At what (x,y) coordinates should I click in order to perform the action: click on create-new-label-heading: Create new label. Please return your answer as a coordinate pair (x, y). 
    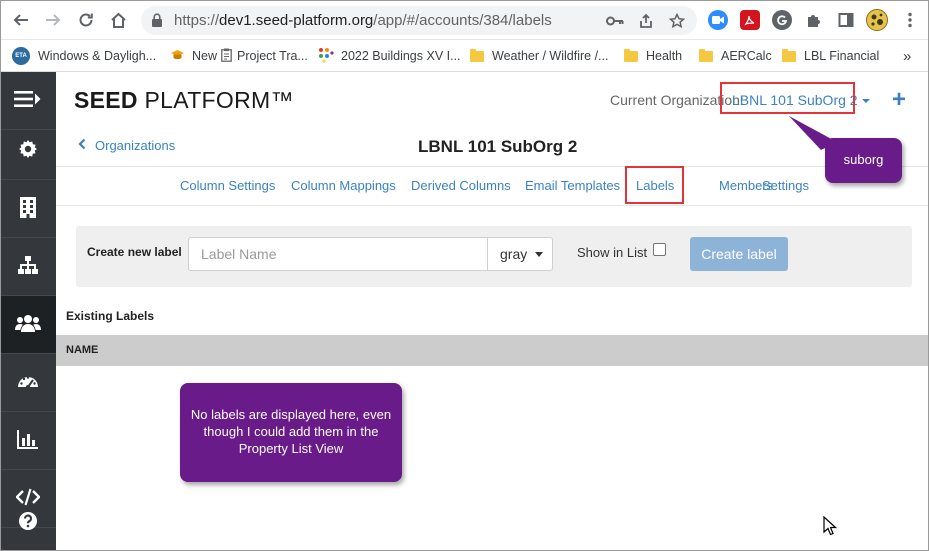
    Looking at the image, I should click on (134, 252).